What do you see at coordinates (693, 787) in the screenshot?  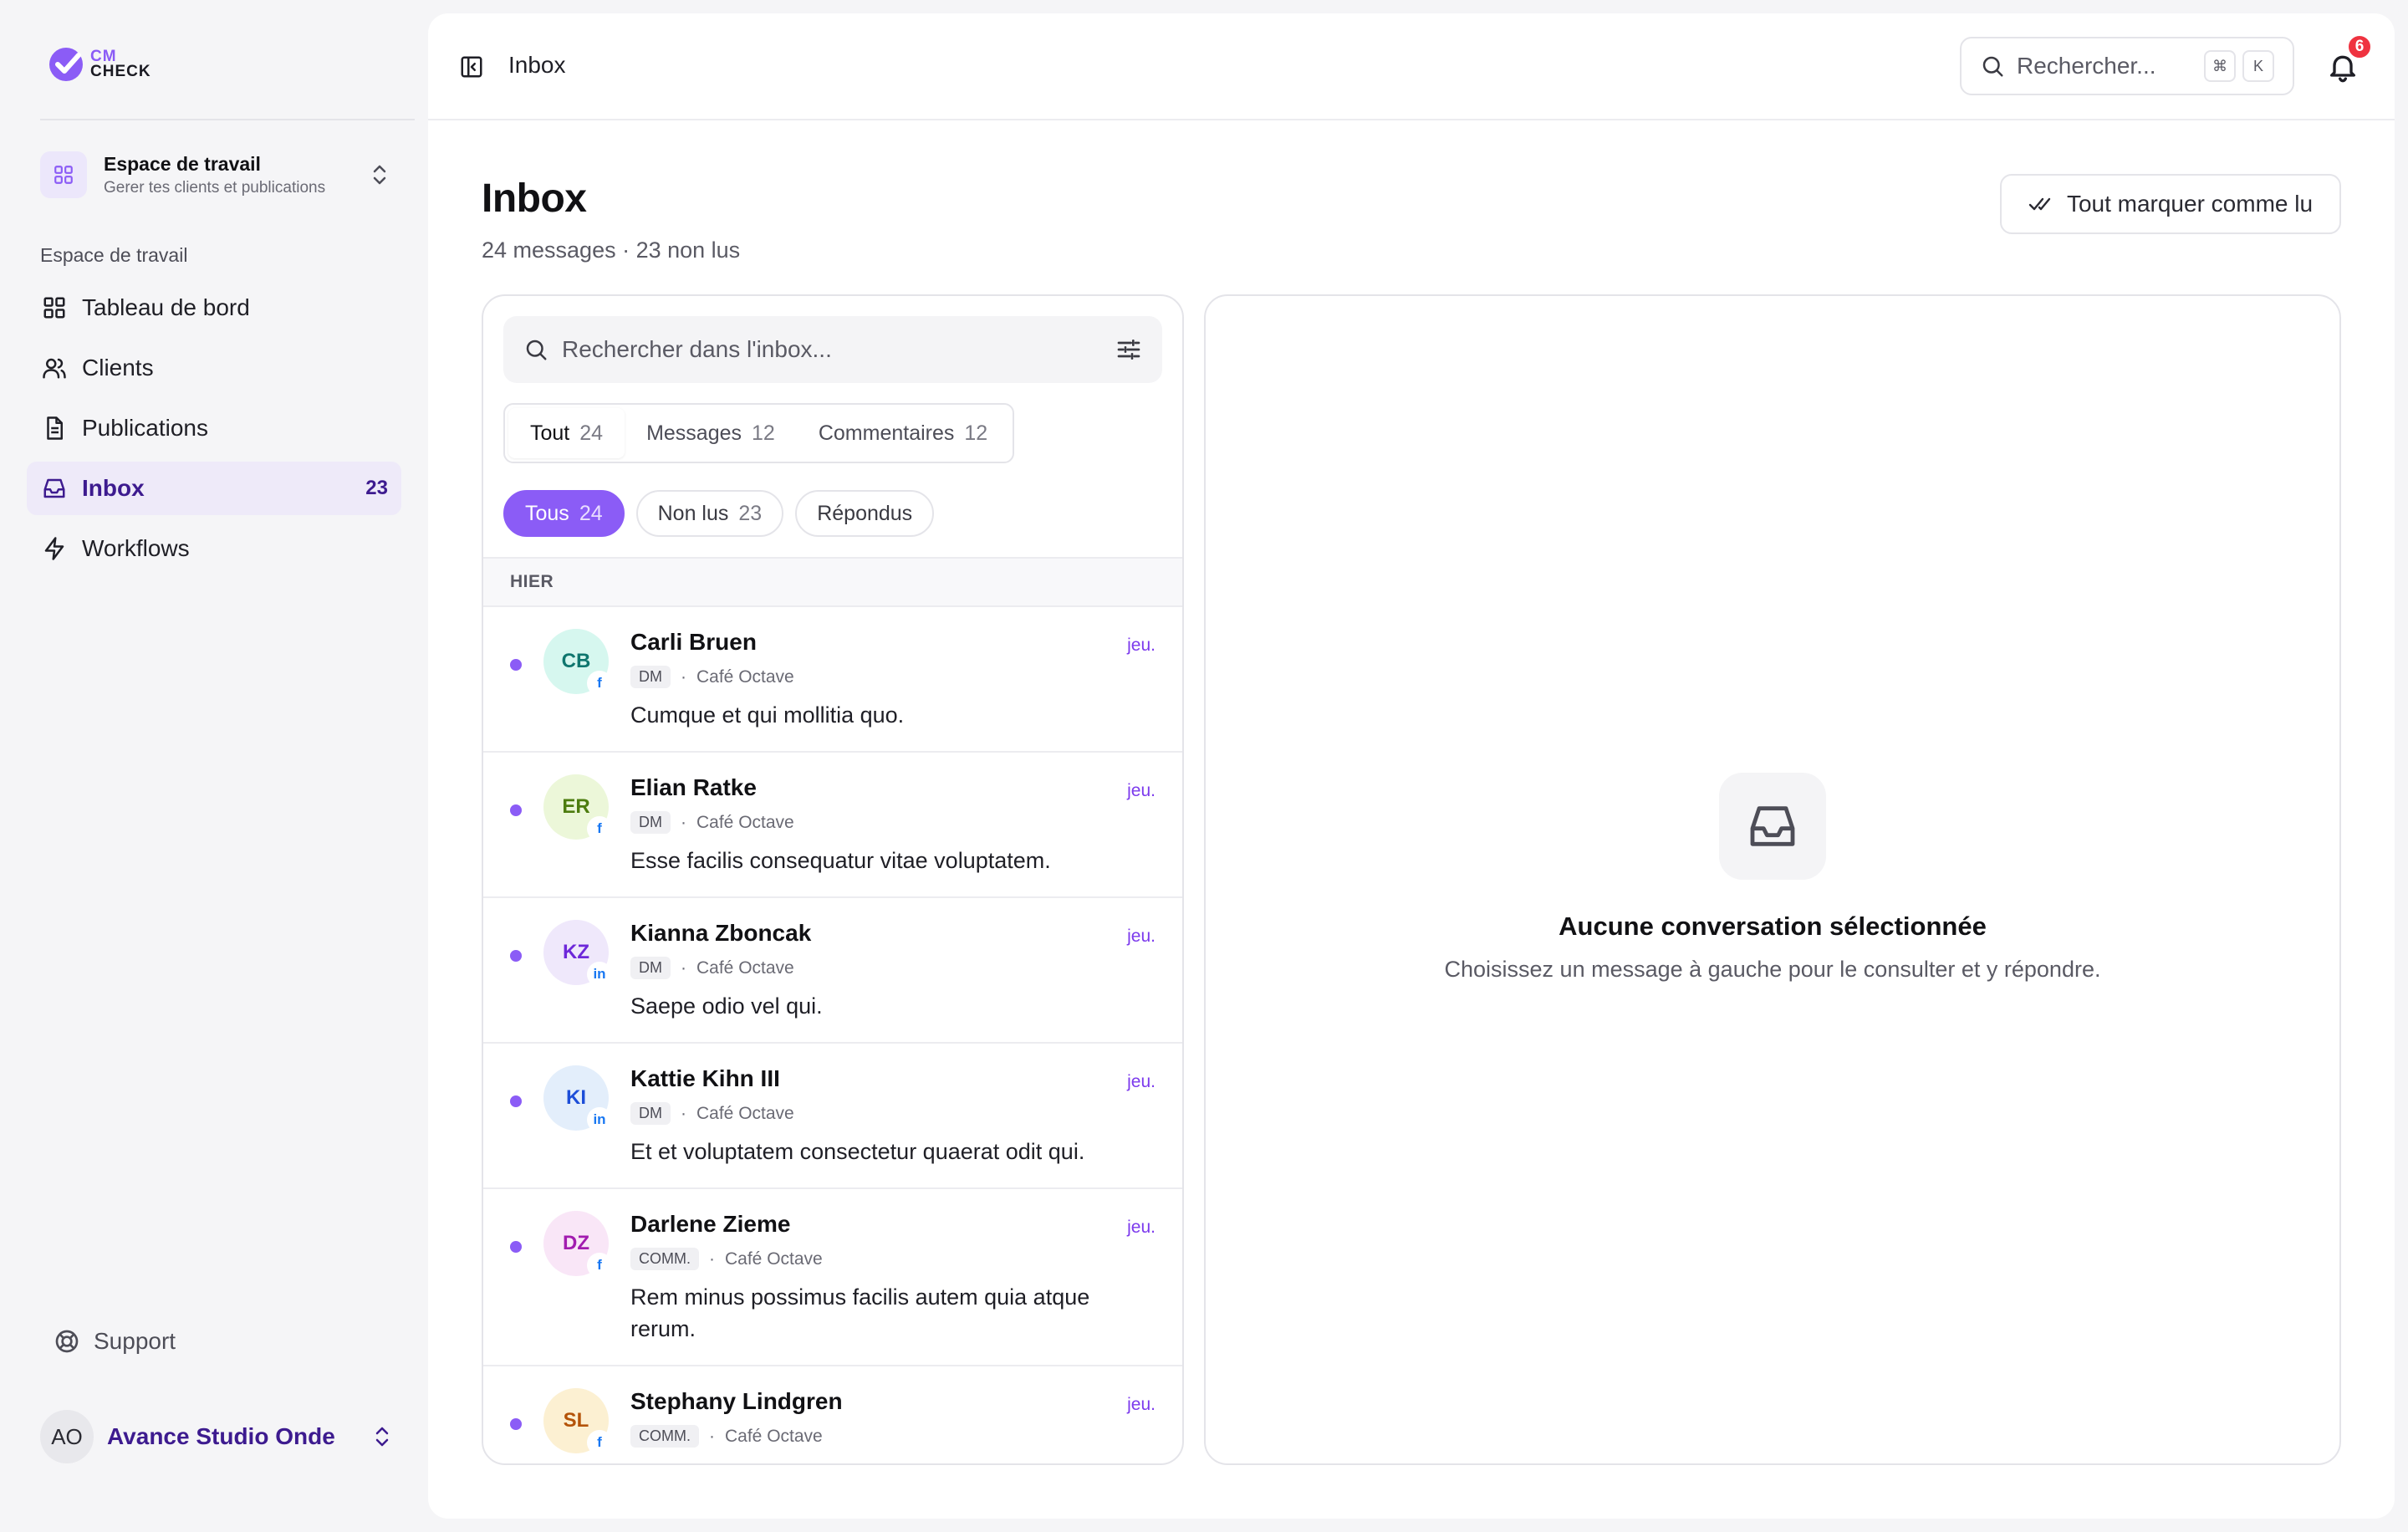 I see `contact-name: Elian Ratke` at bounding box center [693, 787].